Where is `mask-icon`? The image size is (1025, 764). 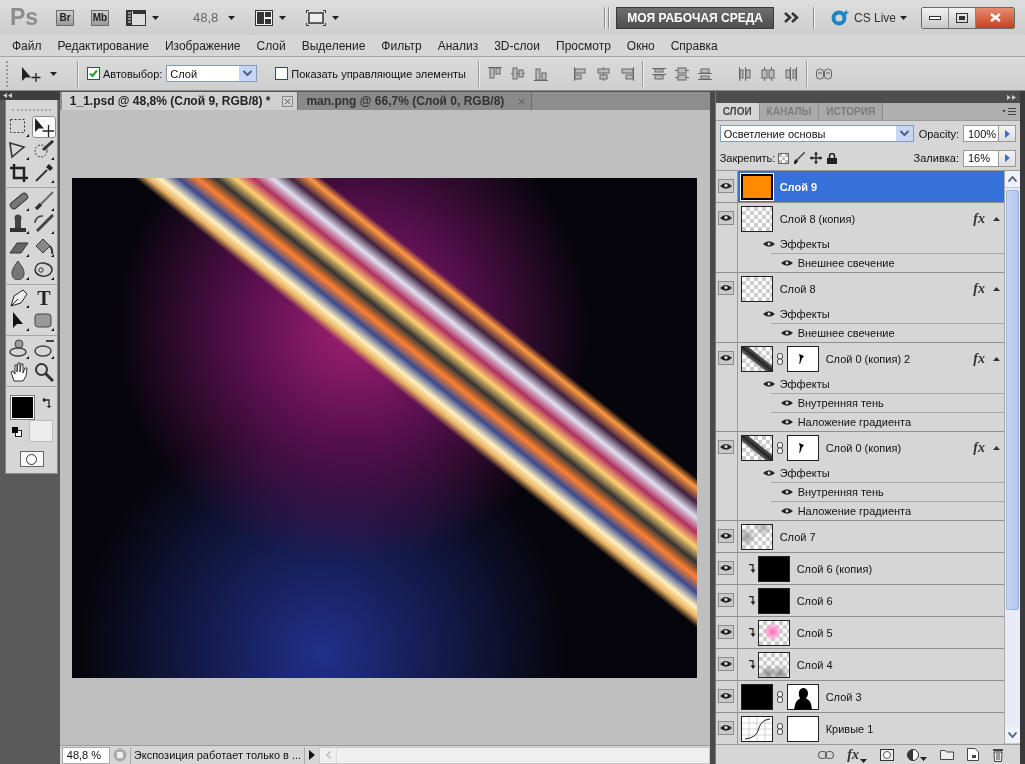 mask-icon is located at coordinates (887, 754).